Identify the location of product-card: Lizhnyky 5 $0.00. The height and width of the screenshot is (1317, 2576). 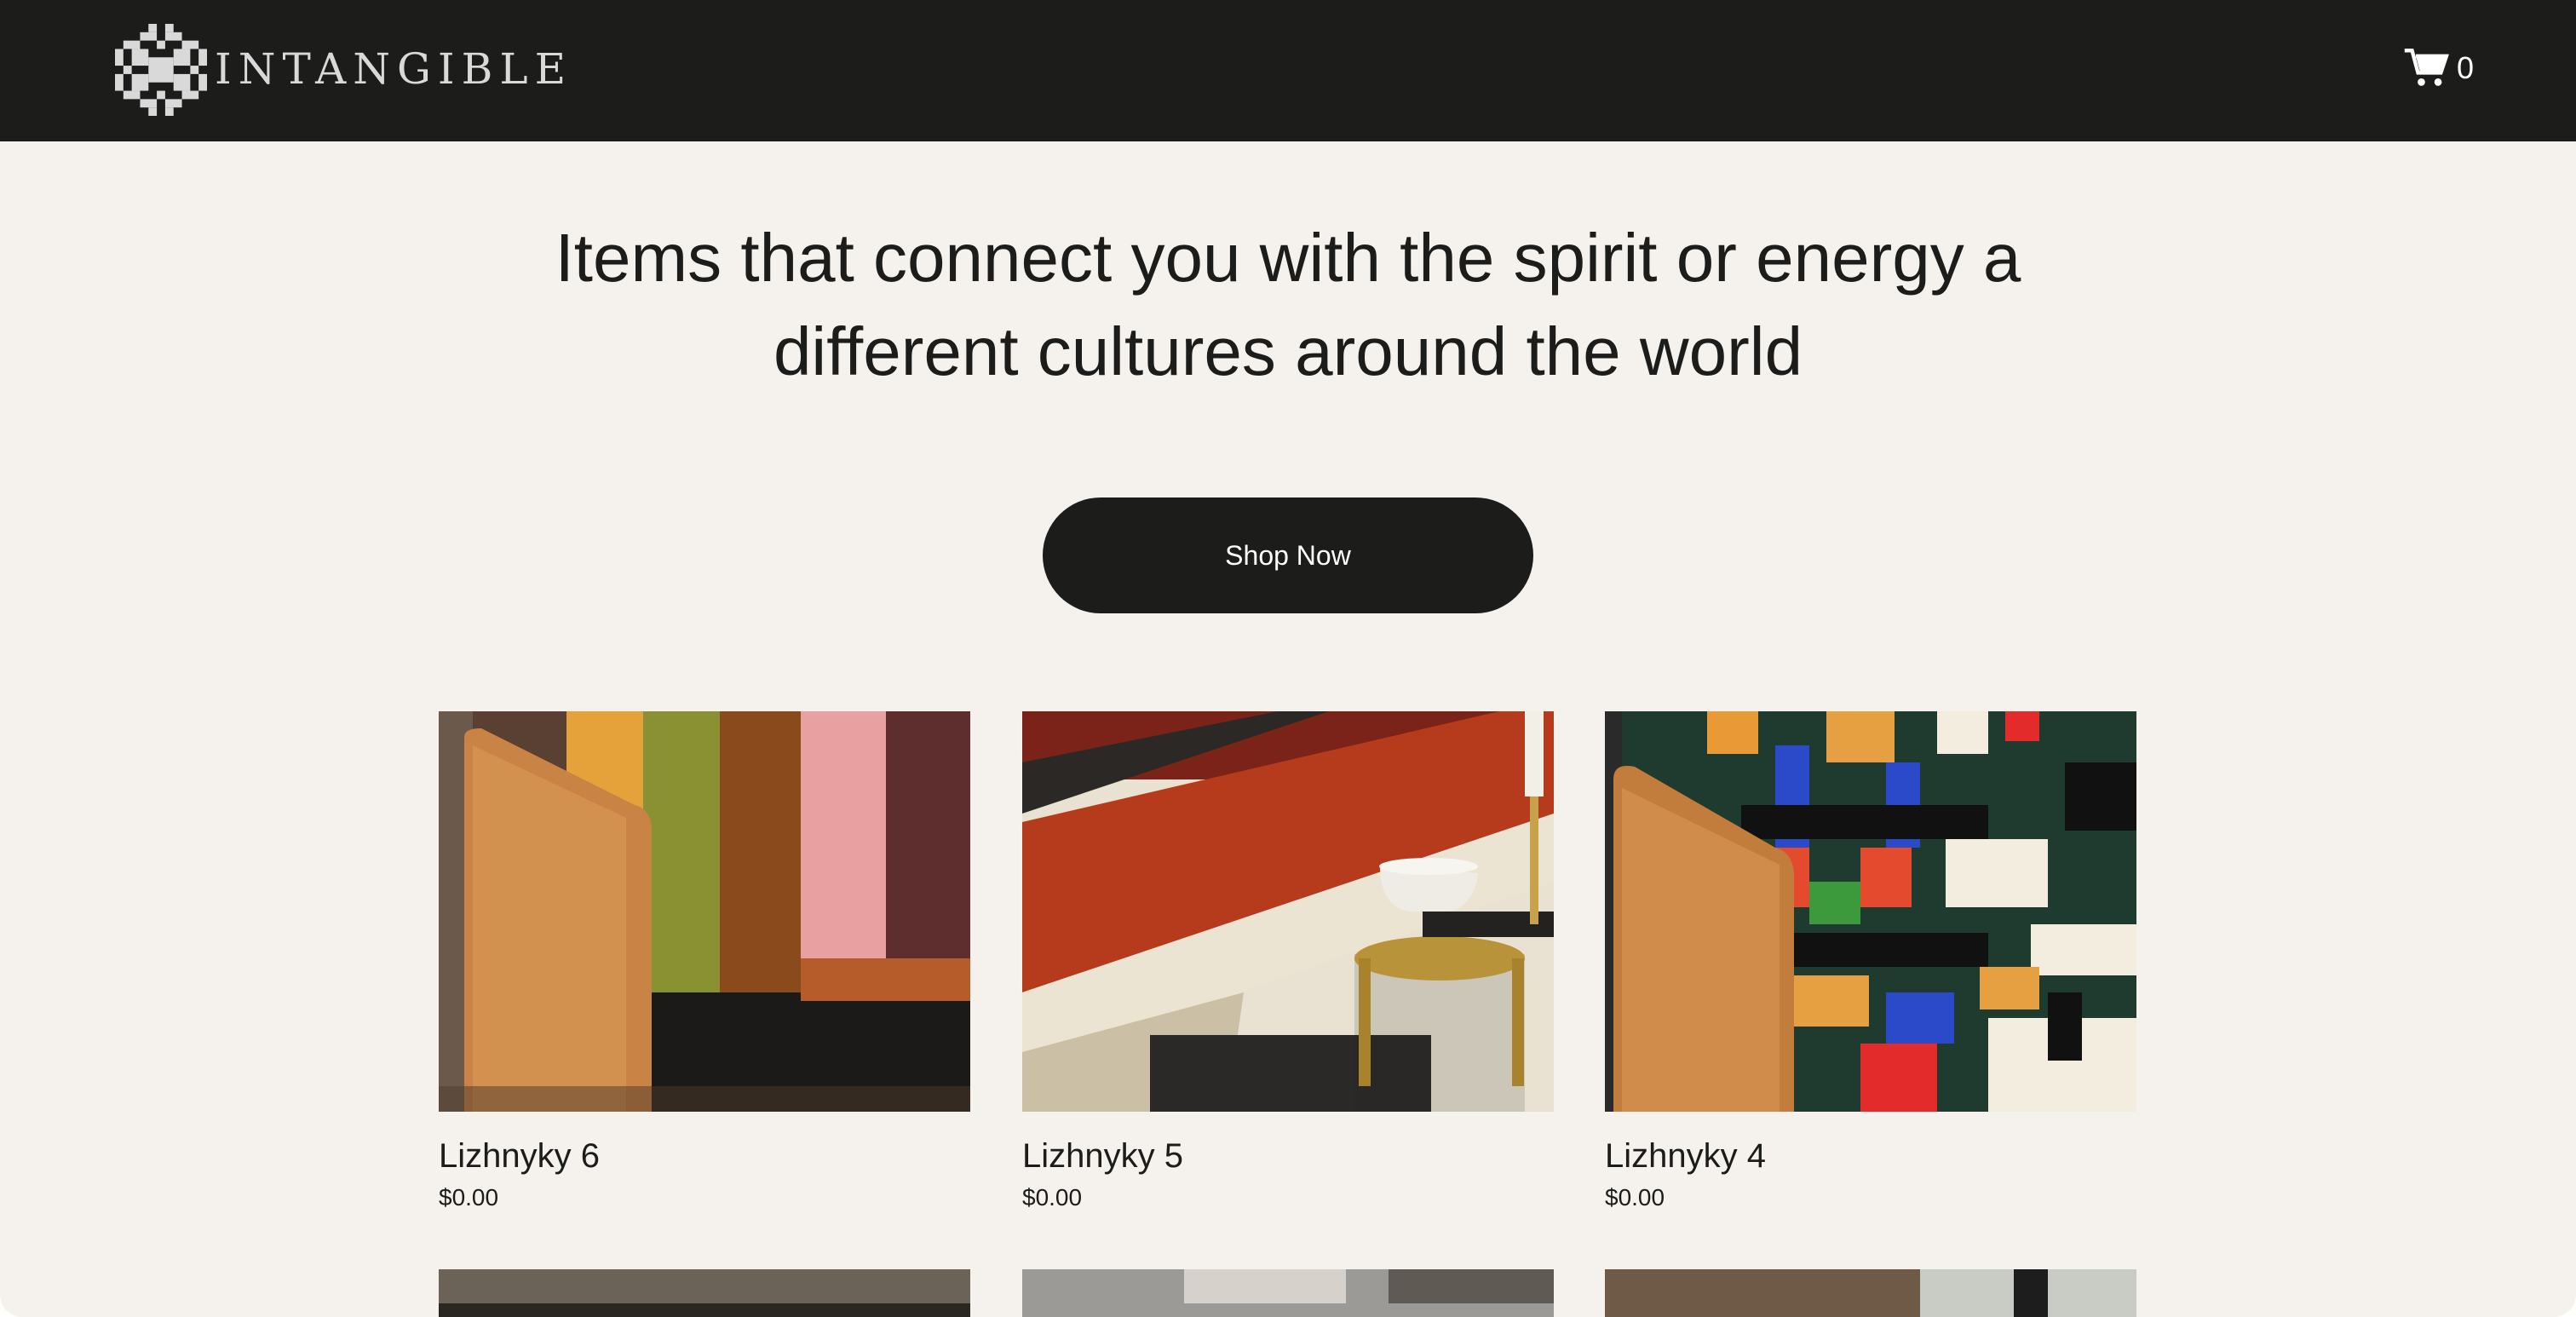
(1288, 962).